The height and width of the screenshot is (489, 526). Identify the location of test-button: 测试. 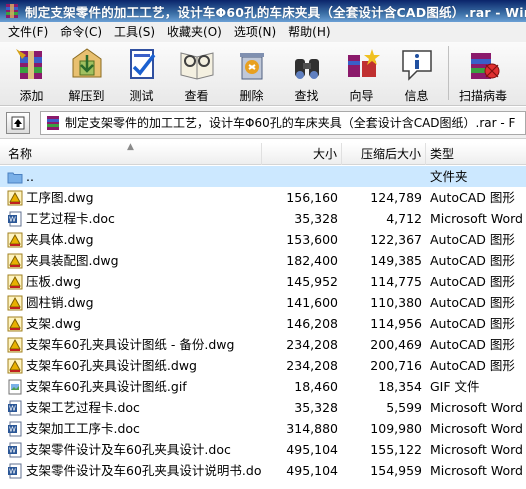
(141, 73).